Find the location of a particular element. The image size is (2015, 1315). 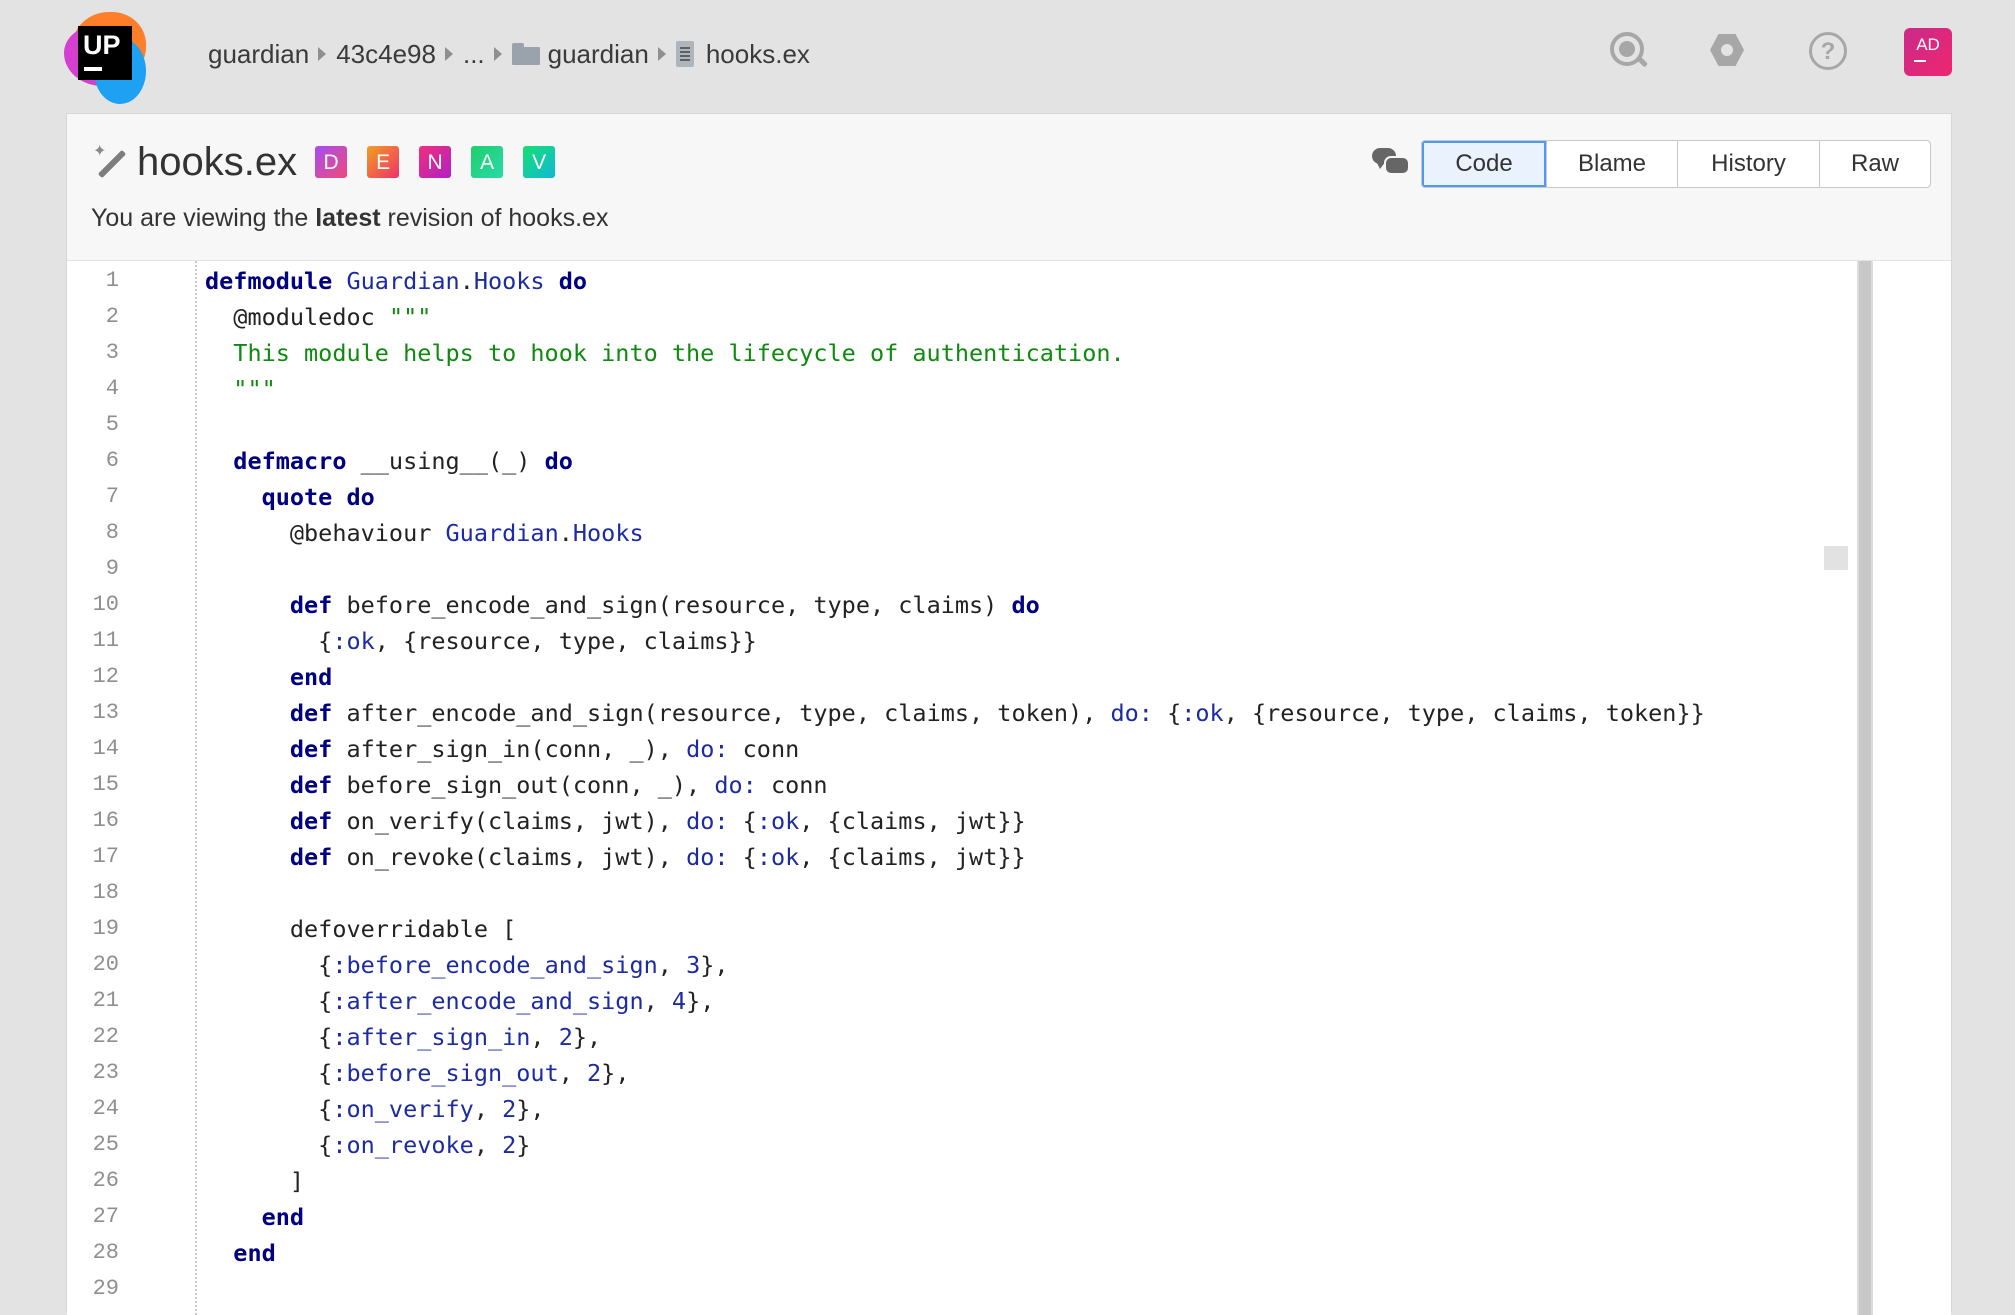

code-line: 20 {:before_encode_and_sign, 3}, is located at coordinates (962, 965).